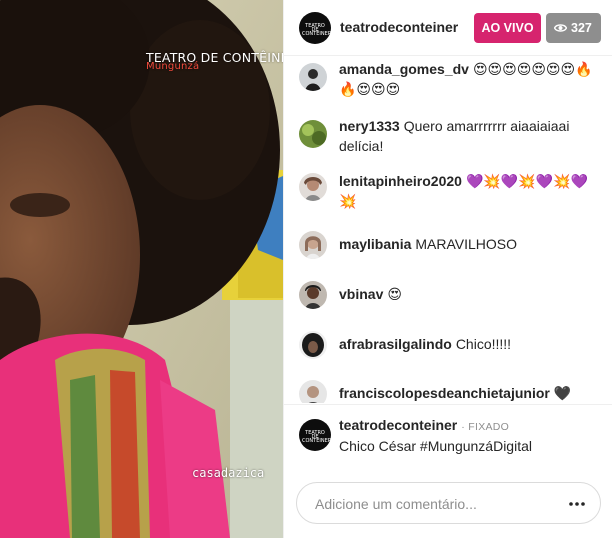 The height and width of the screenshot is (538, 612). Describe the element at coordinates (228, 473) in the screenshot. I see `video-handle-text: casadazica` at that location.